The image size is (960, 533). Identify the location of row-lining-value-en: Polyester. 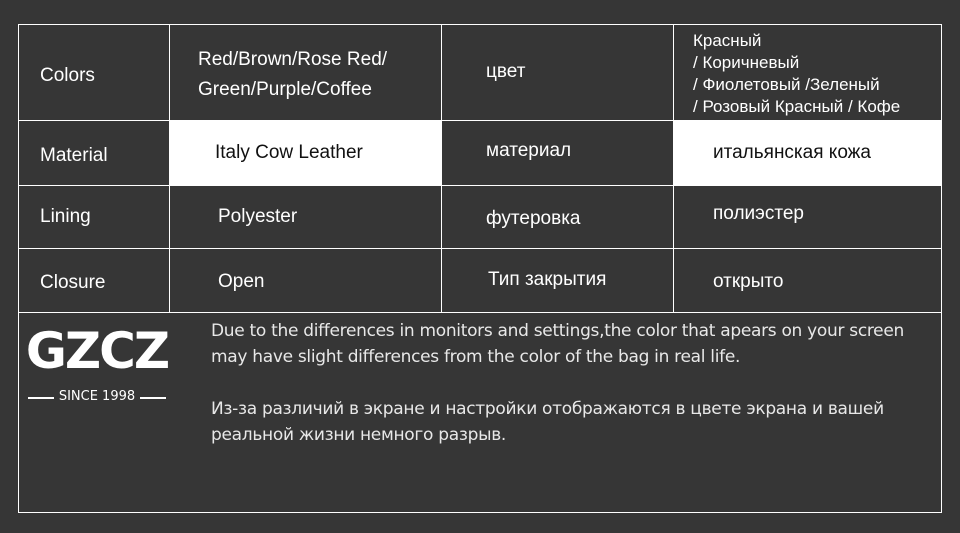
(258, 216).